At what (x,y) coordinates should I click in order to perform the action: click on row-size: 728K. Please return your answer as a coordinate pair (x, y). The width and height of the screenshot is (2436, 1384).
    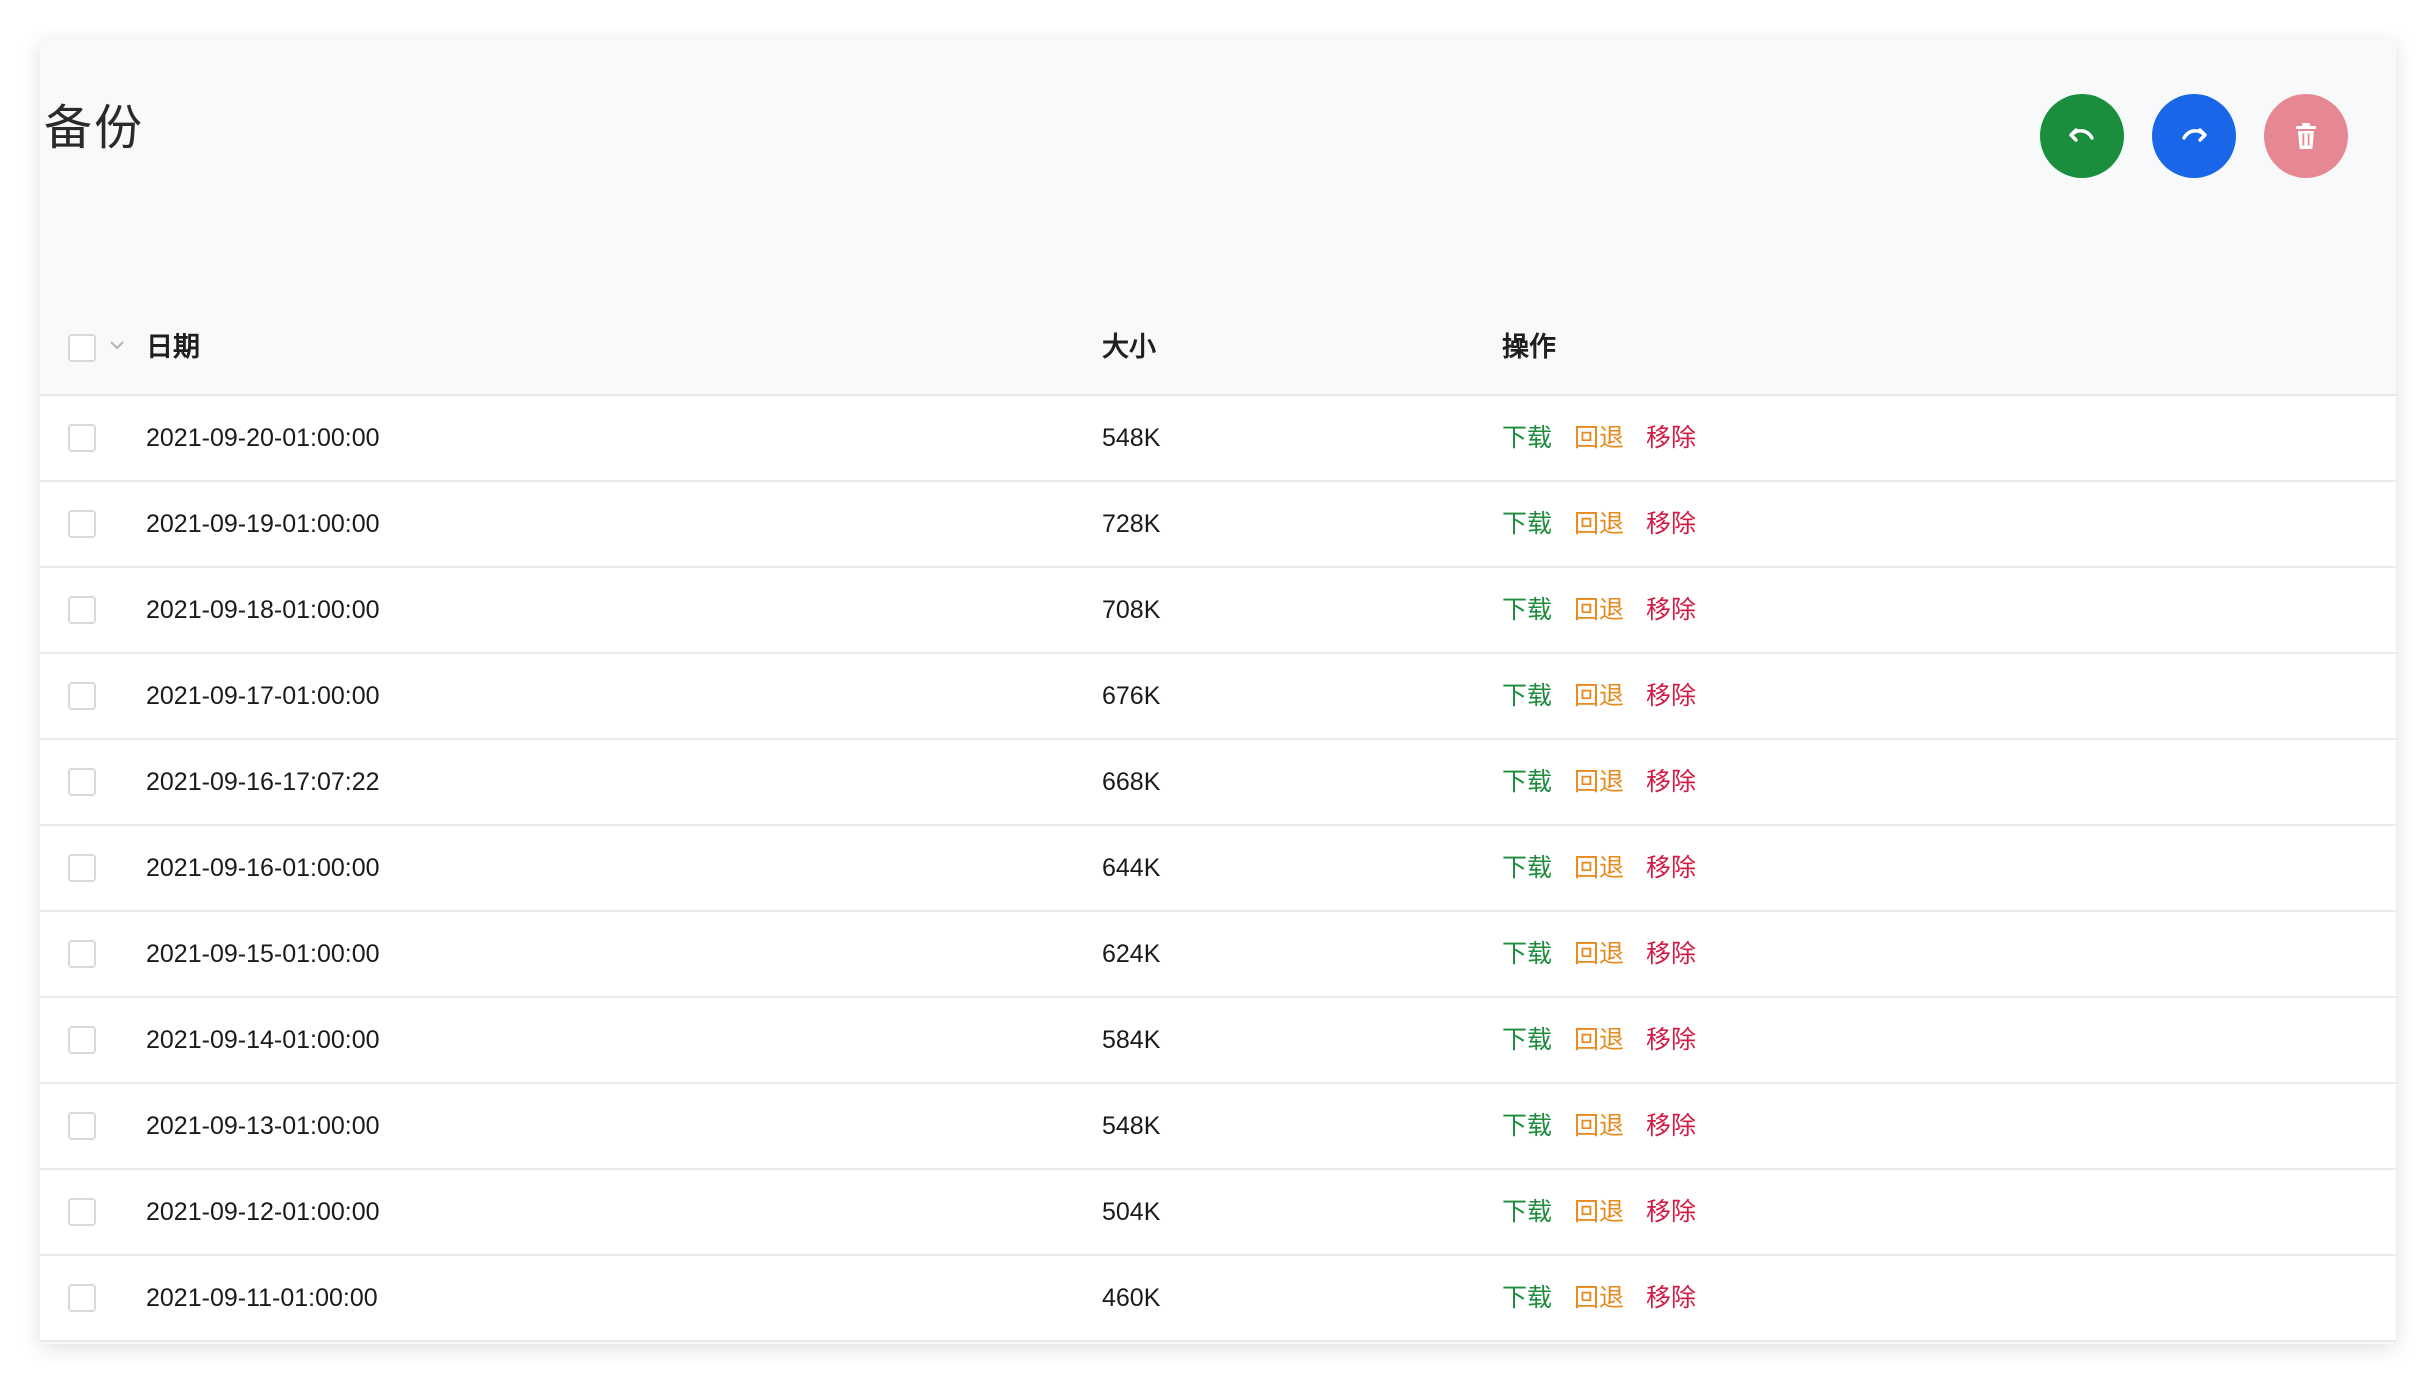
    Looking at the image, I should click on (1131, 524).